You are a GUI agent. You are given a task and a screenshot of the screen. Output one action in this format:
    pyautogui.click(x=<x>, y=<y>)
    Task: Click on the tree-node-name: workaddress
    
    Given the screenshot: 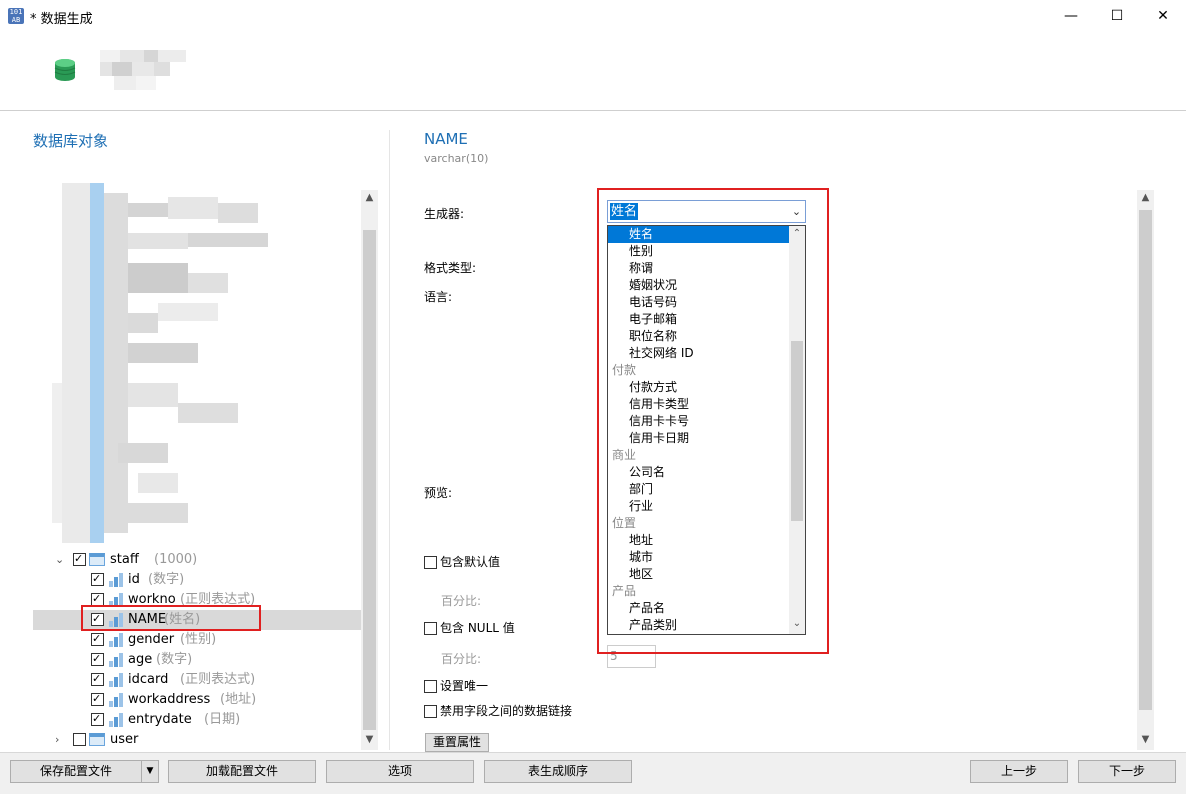 What is the action you would take?
    pyautogui.click(x=169, y=699)
    